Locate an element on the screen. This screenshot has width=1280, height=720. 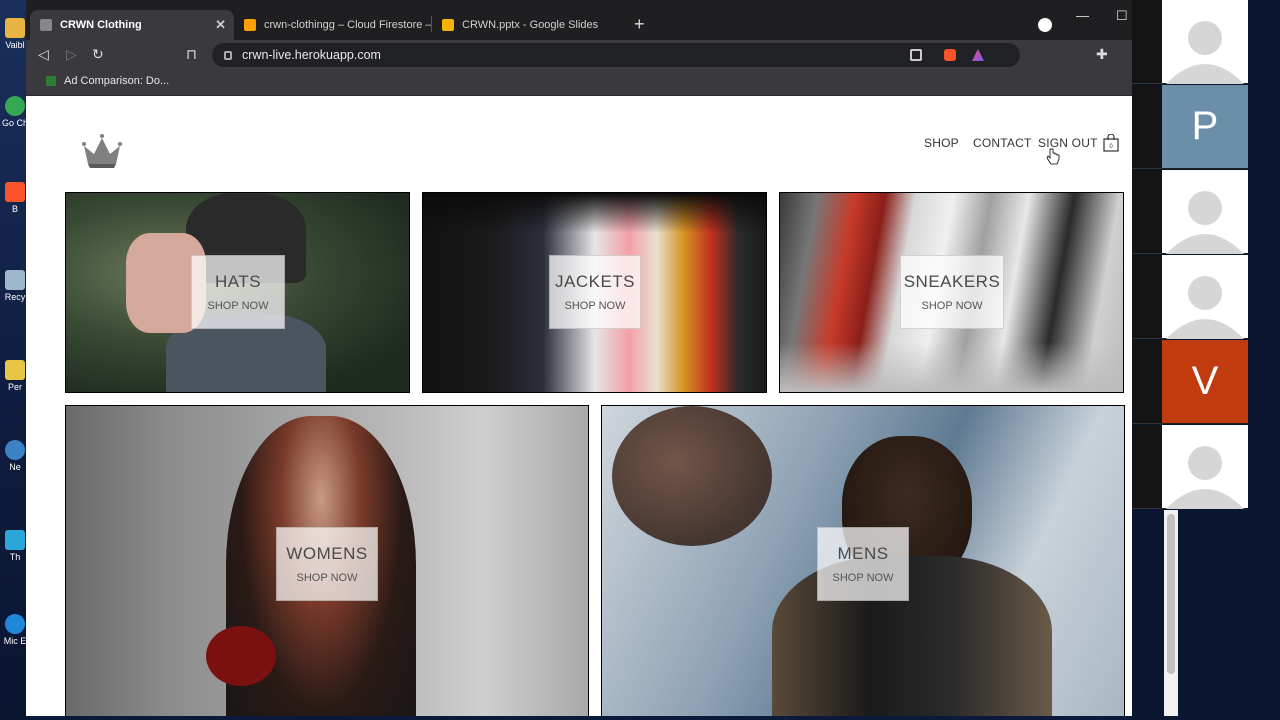
page-scrollbar is located at coordinates (1171, 613).